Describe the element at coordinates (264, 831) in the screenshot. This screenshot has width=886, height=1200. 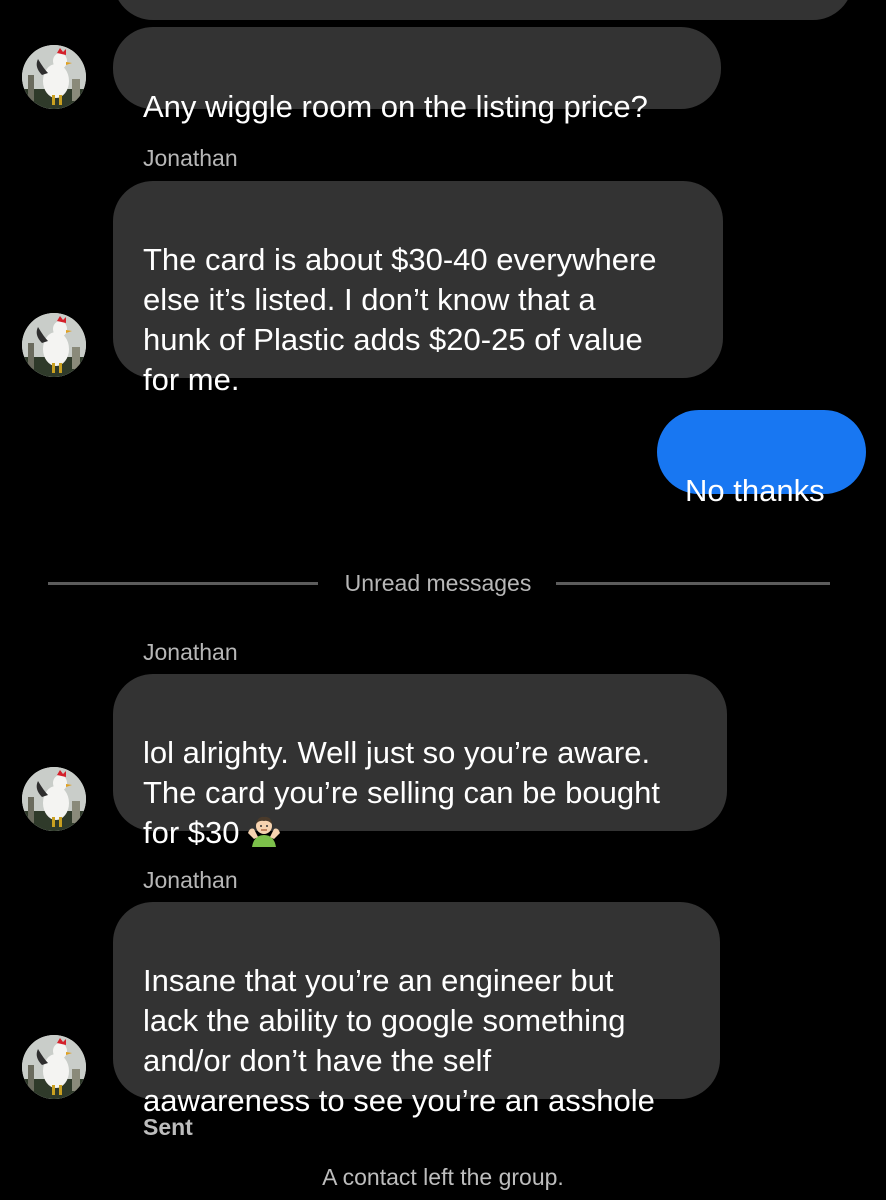
I see `person-shrugging-emoji` at that location.